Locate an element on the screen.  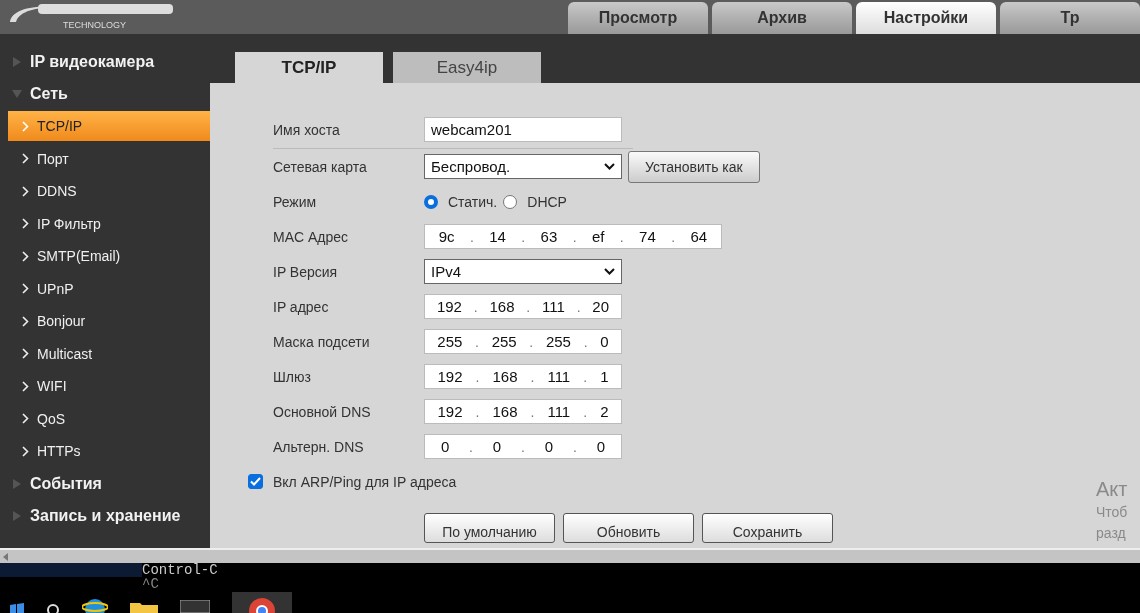
menu-section: Запись и хранение is located at coordinates (105, 515).